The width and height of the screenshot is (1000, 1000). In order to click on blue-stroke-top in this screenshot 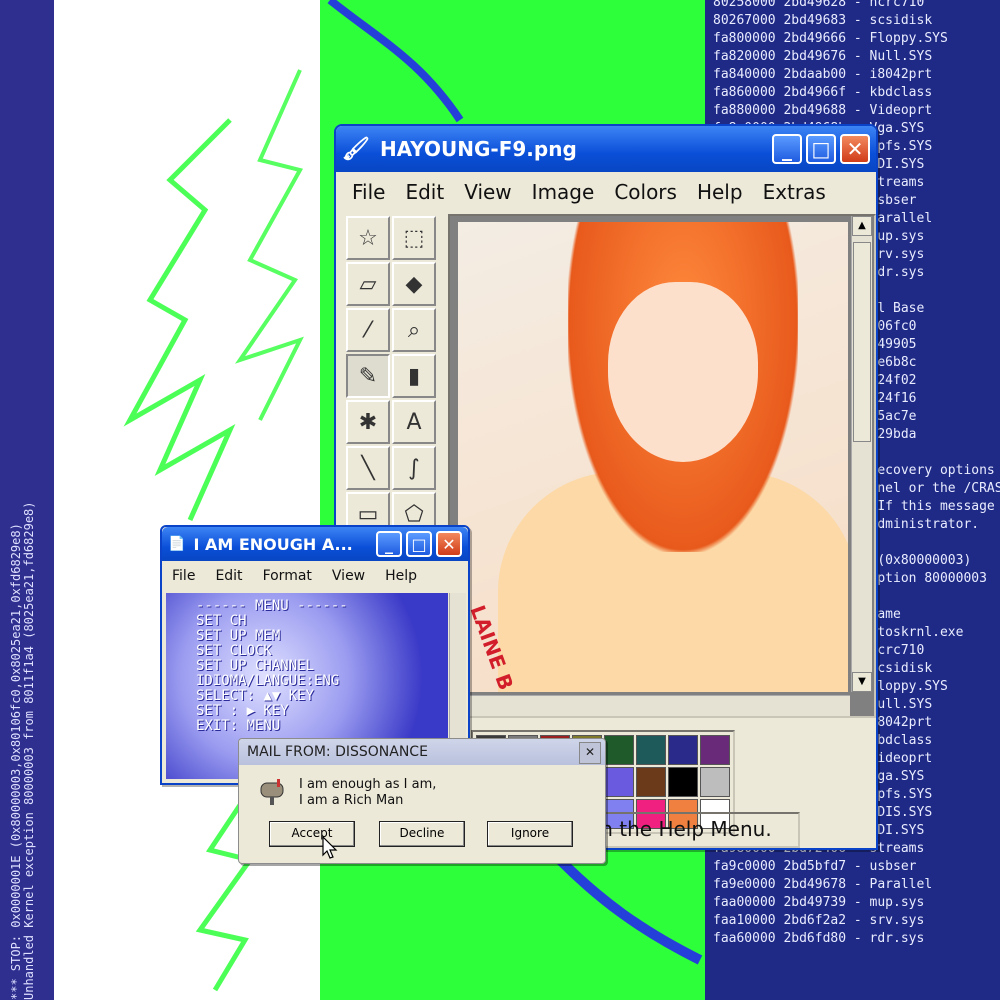, I will do `click(395, 61)`.